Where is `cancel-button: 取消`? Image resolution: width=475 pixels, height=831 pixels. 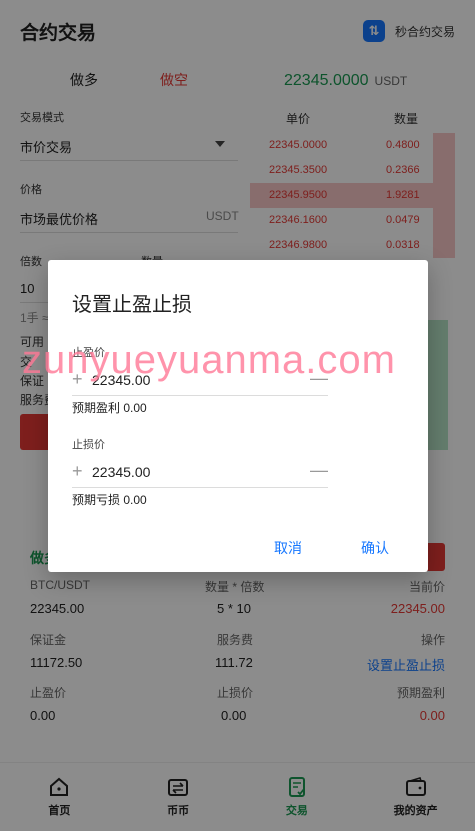
cancel-button: 取消 is located at coordinates (288, 548).